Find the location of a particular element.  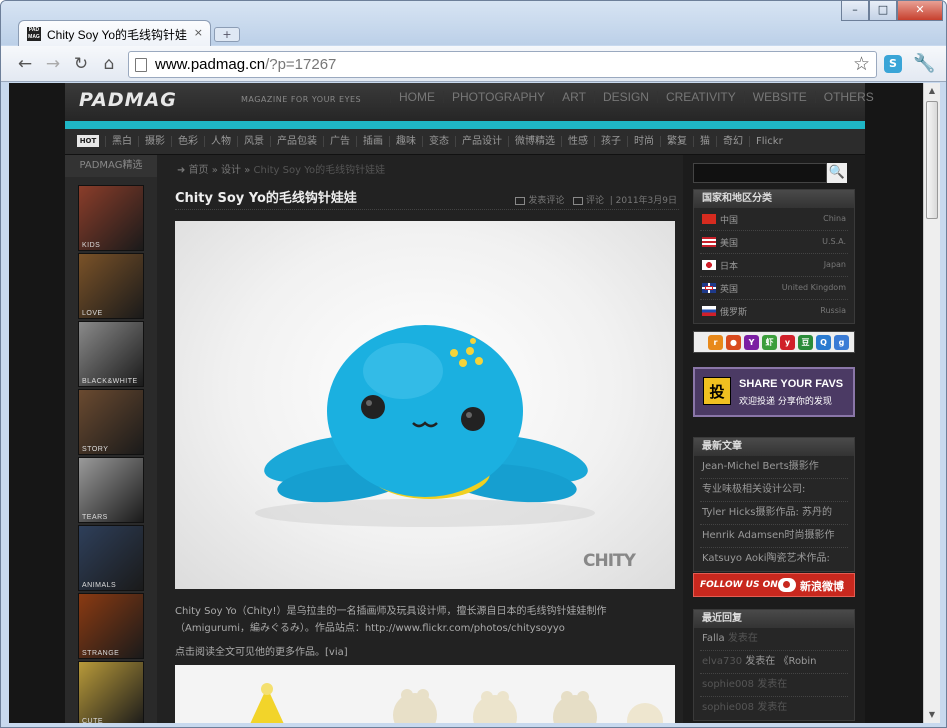

nav-home: HOME is located at coordinates (416, 97).